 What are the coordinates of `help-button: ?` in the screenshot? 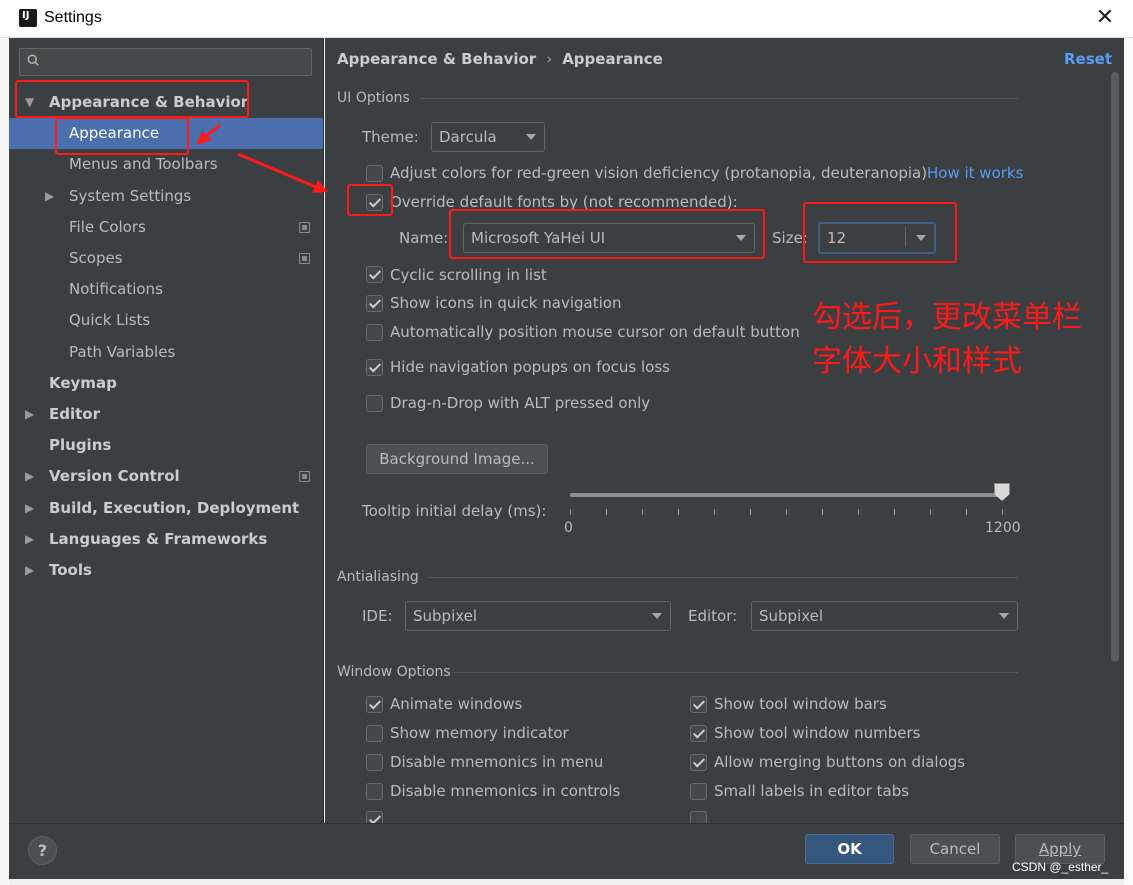 It's located at (42, 850).